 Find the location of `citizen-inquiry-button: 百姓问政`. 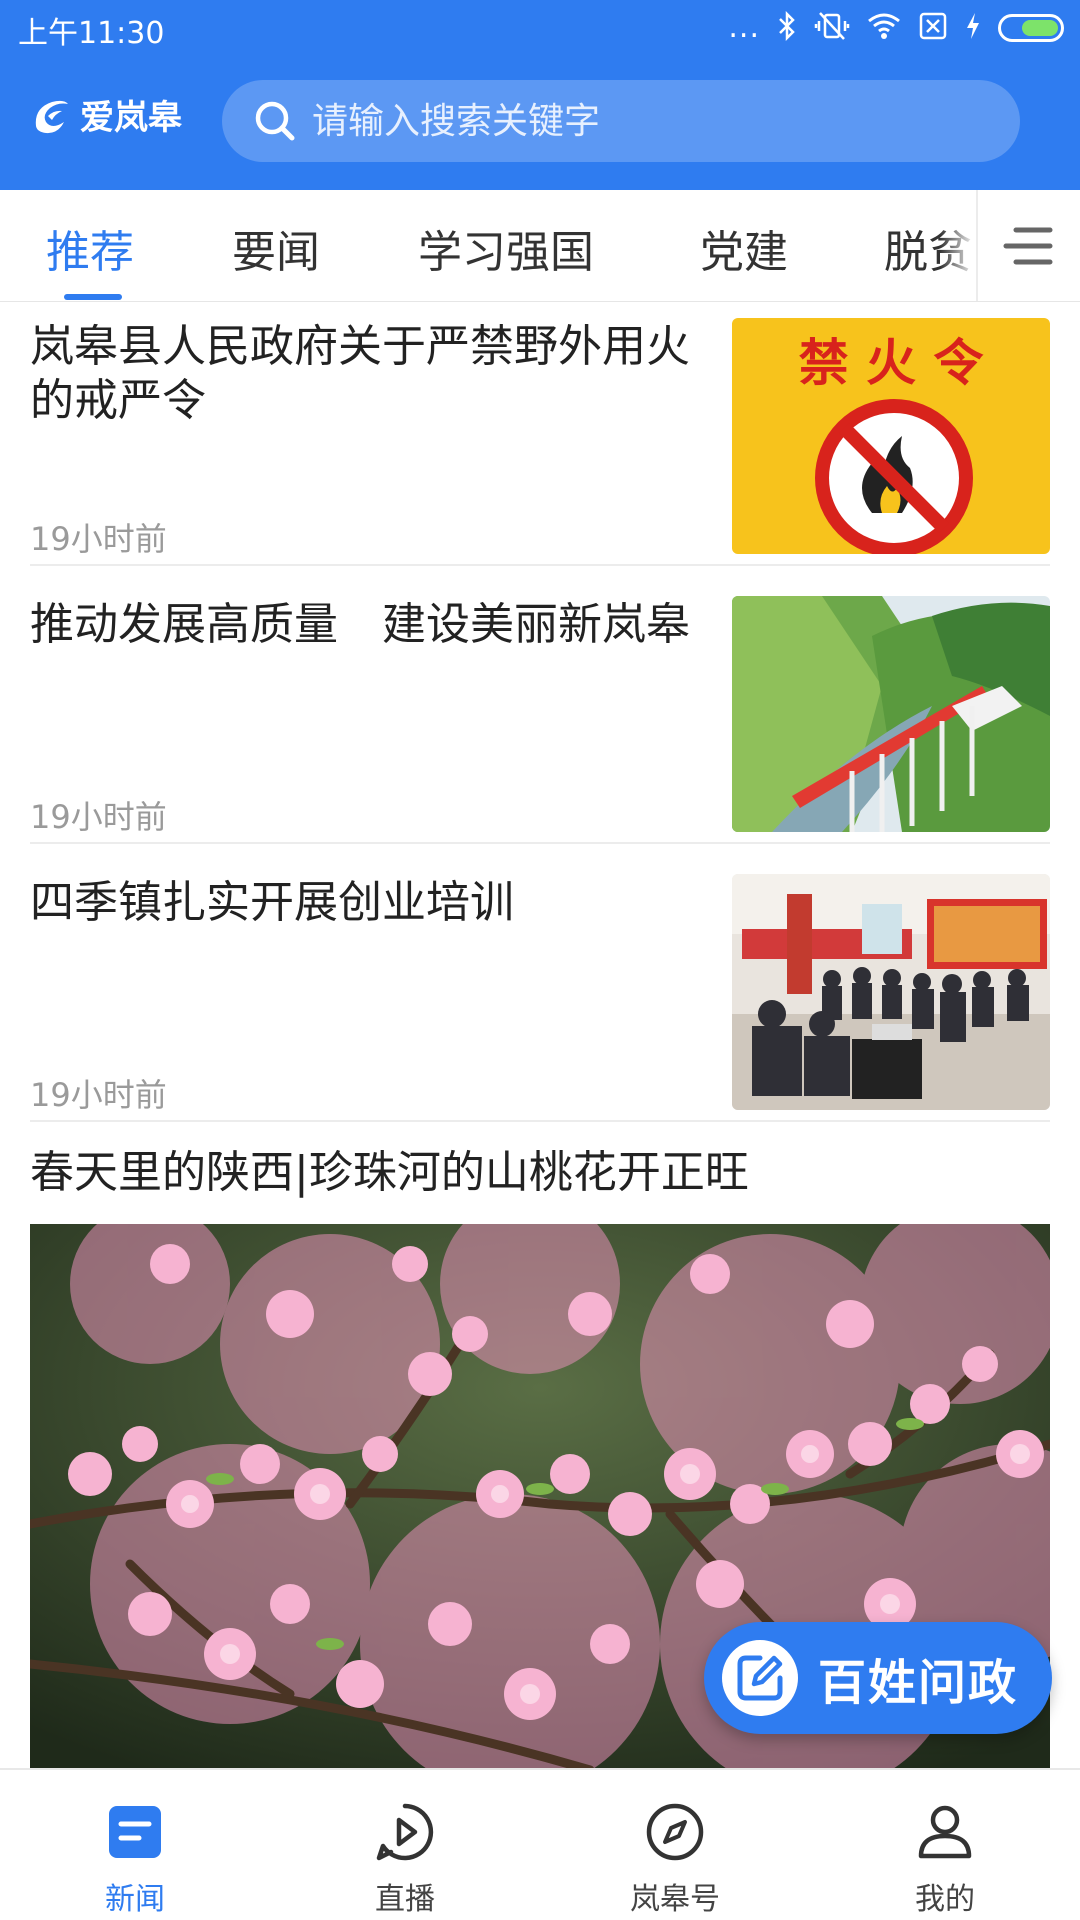

citizen-inquiry-button: 百姓问政 is located at coordinates (878, 1678).